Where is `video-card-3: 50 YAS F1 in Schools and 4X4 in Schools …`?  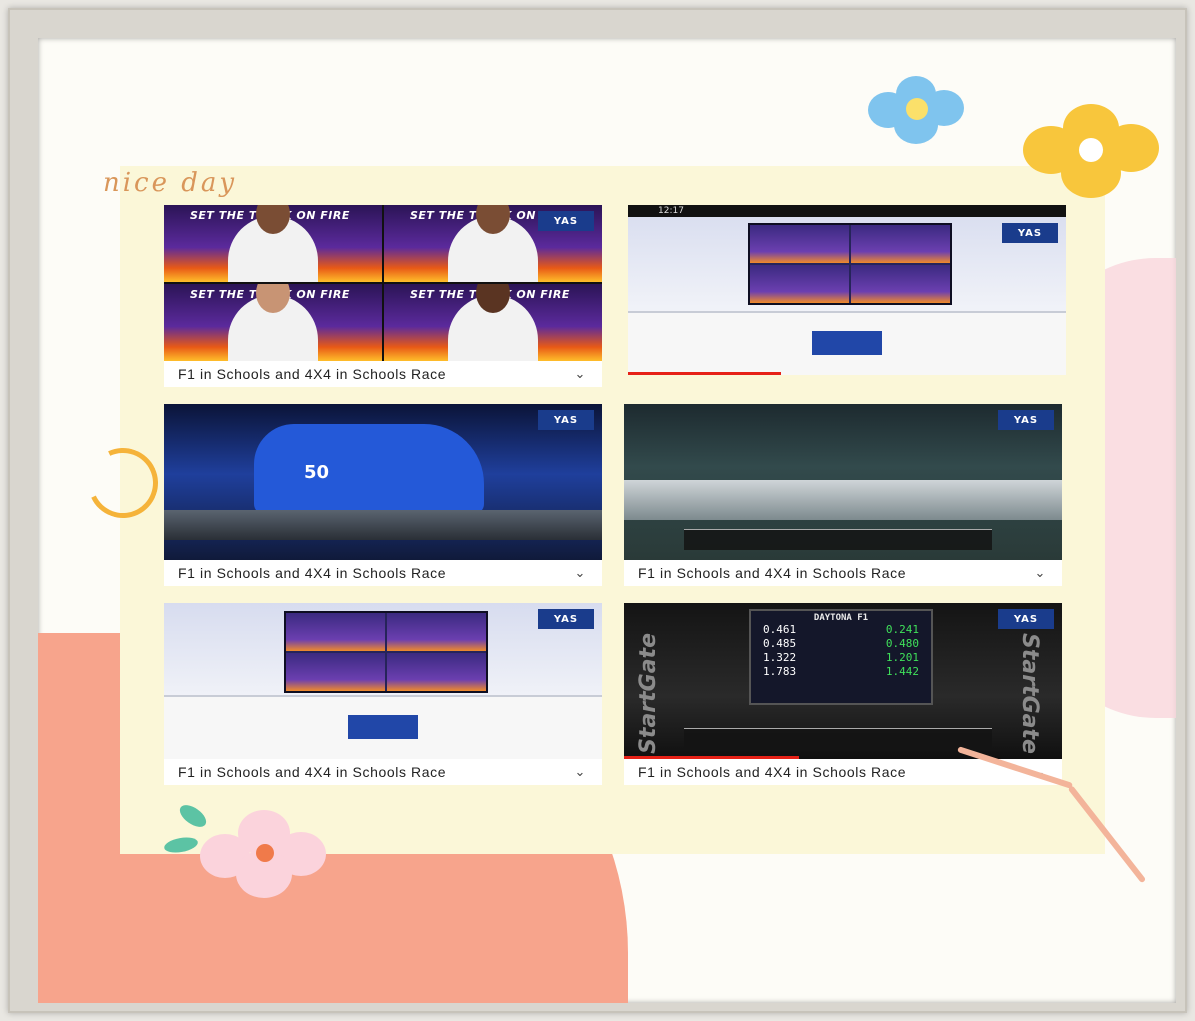 video-card-3: 50 YAS F1 in Schools and 4X4 in Schools … is located at coordinates (383, 495).